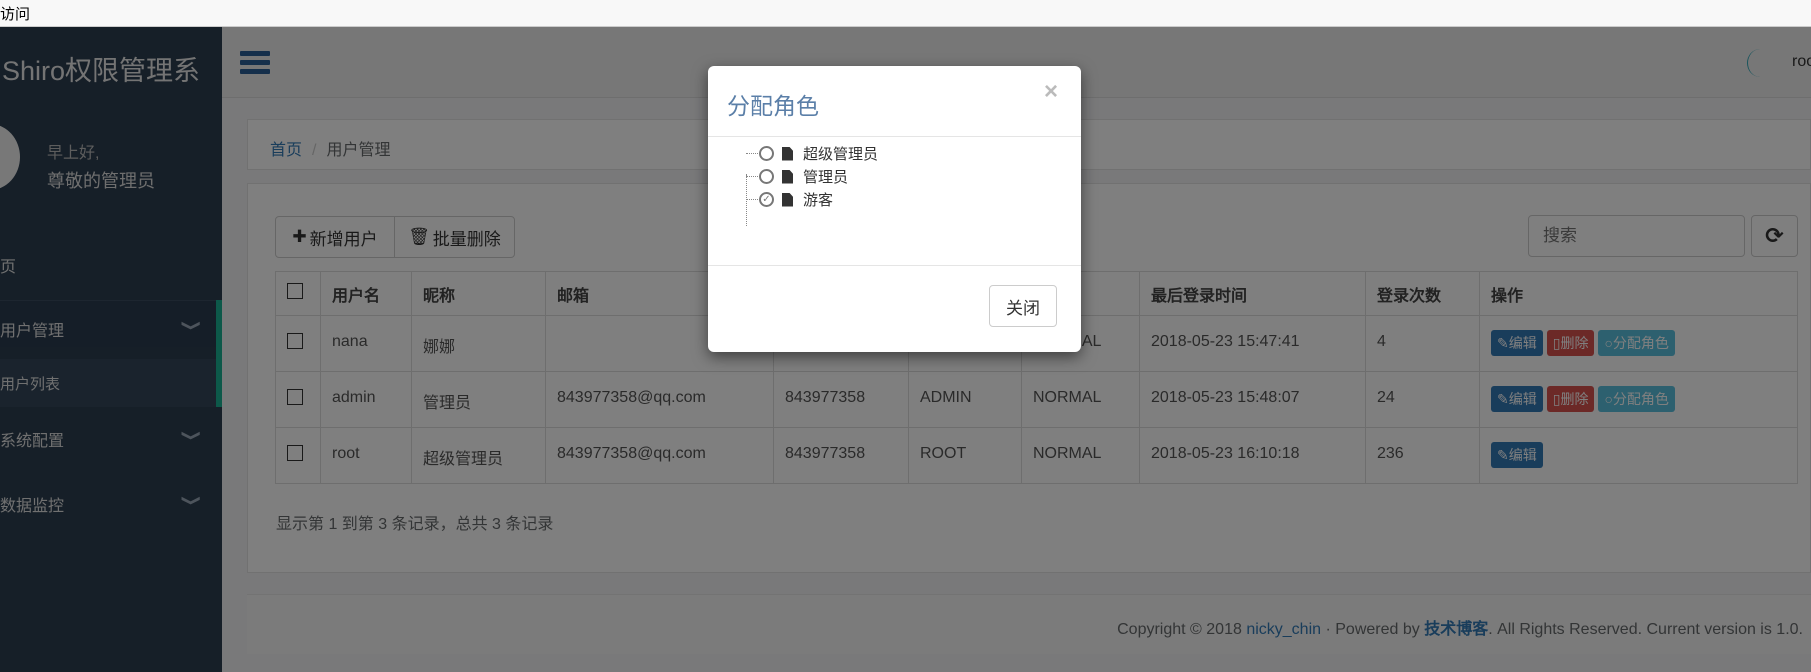  I want to click on role-label: 管理员, so click(826, 177).